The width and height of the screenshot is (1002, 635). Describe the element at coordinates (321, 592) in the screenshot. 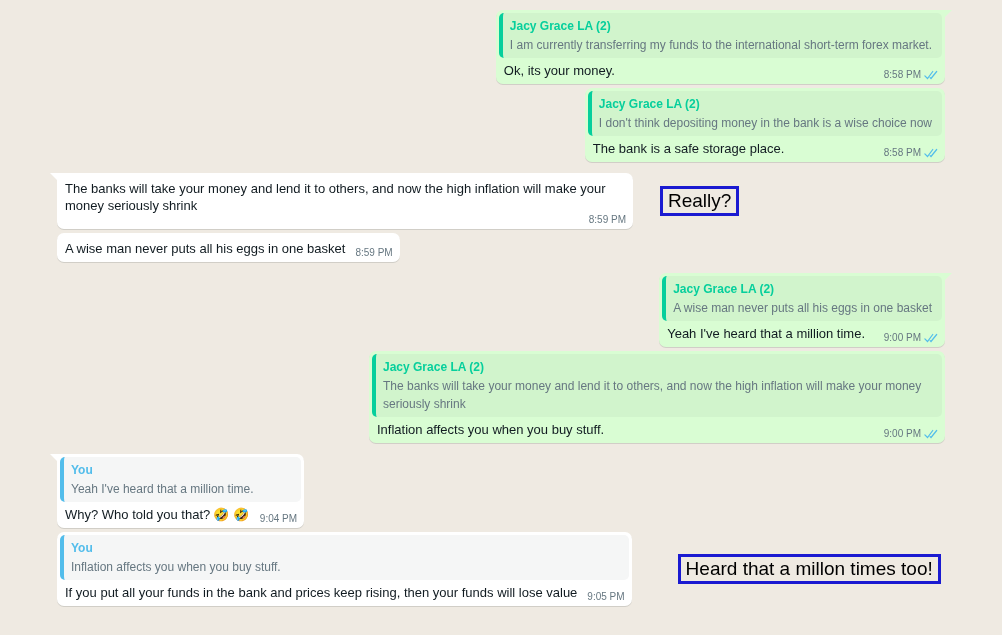

I see `message-text: If you put all your funds in the bank and prices keep rising, then your funds will lose value` at that location.